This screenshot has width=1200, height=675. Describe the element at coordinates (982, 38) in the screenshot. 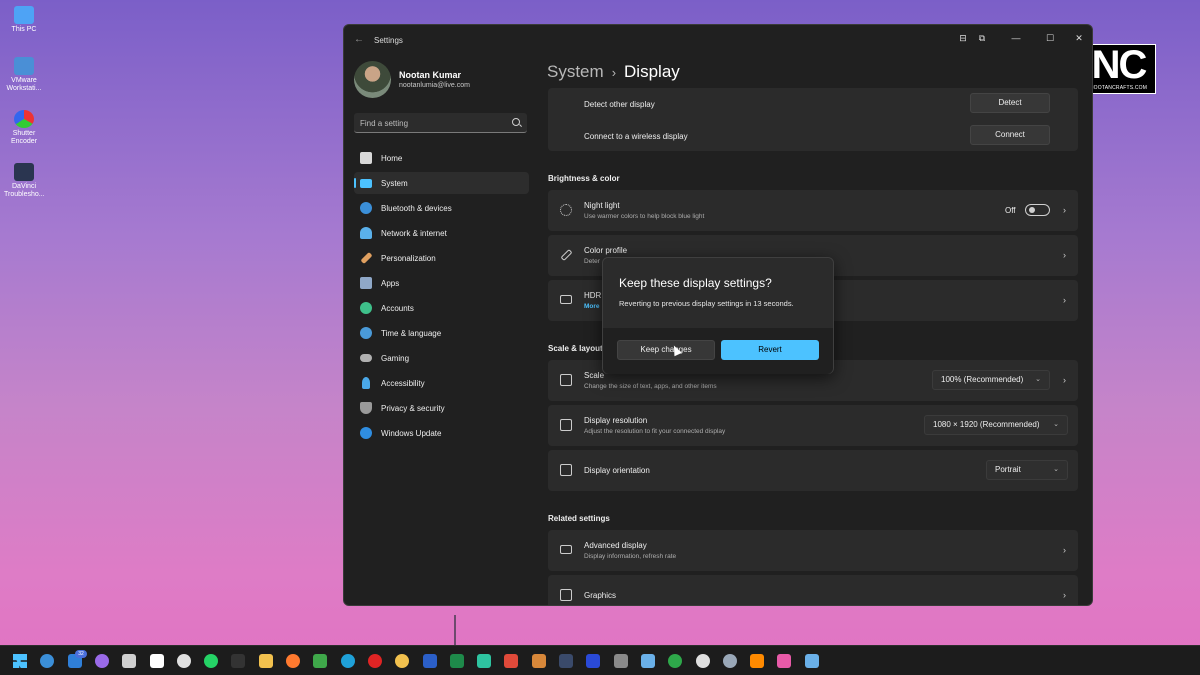

I see `compact-icon: ⧉` at that location.